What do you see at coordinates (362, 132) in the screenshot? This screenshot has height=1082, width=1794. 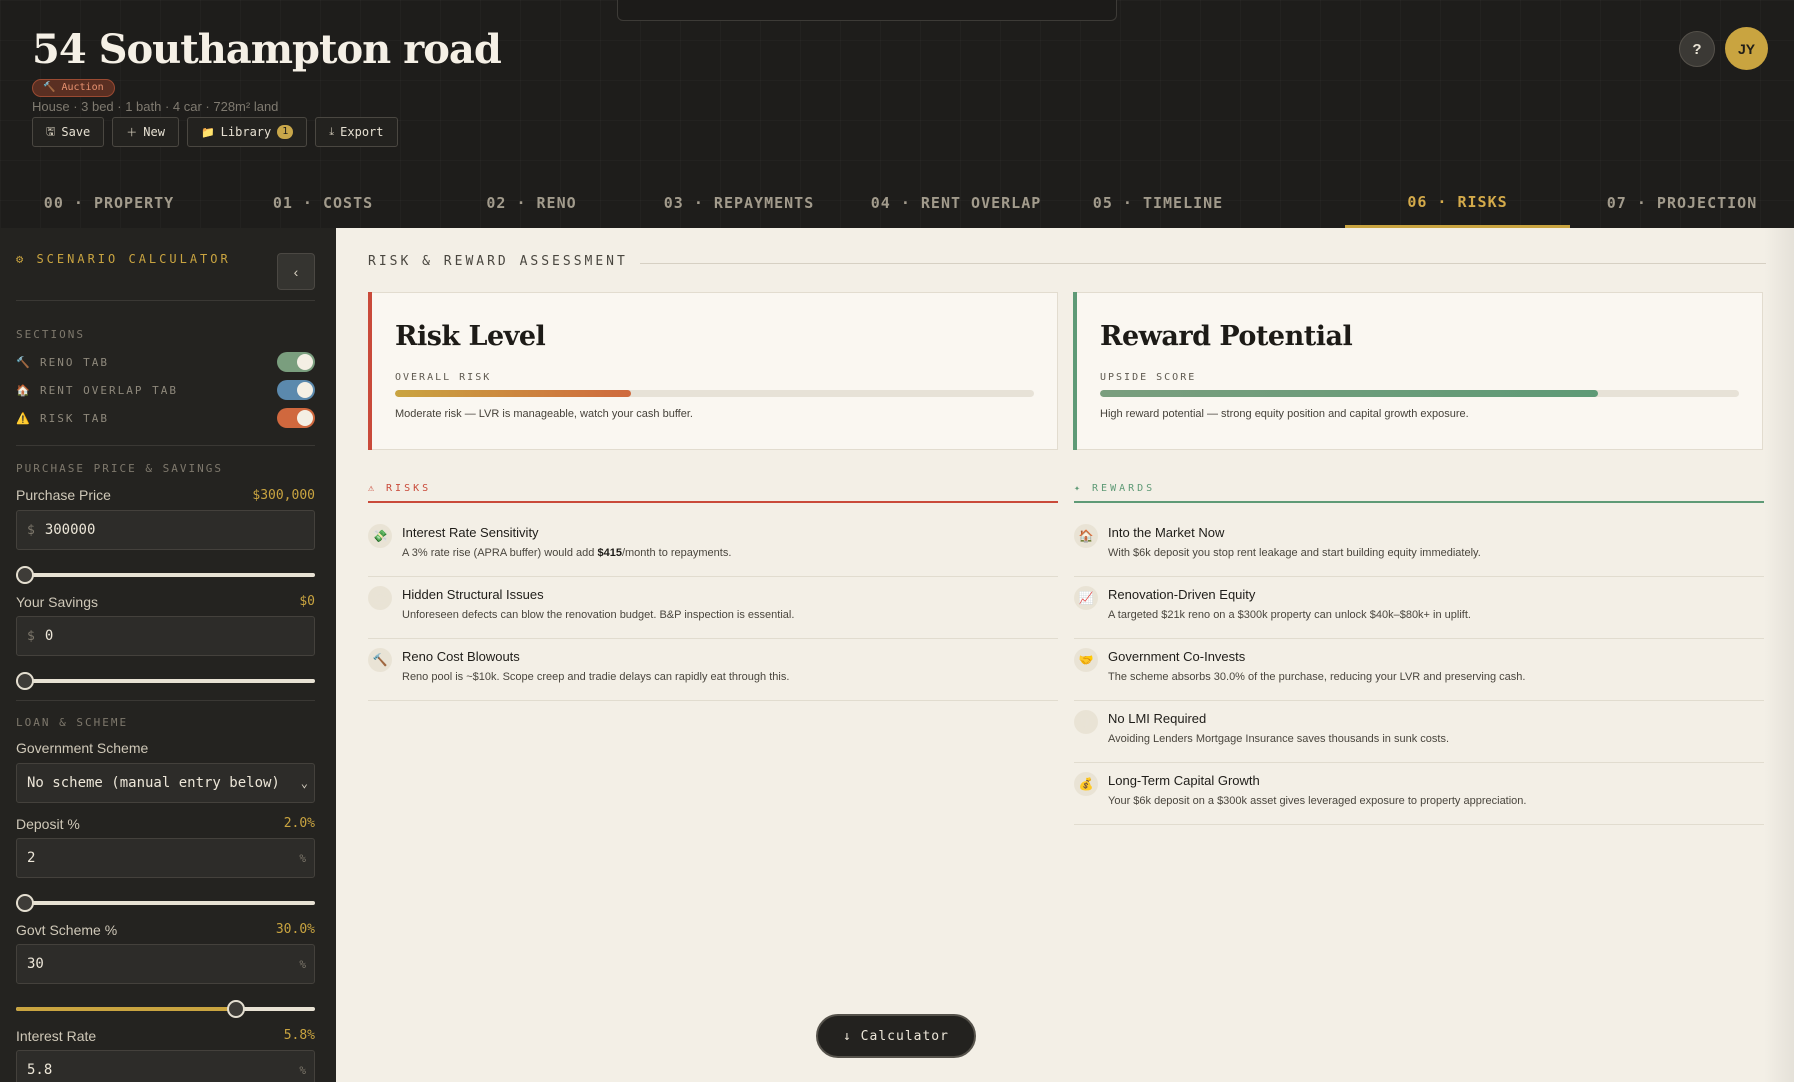 I see `export-label: Export` at bounding box center [362, 132].